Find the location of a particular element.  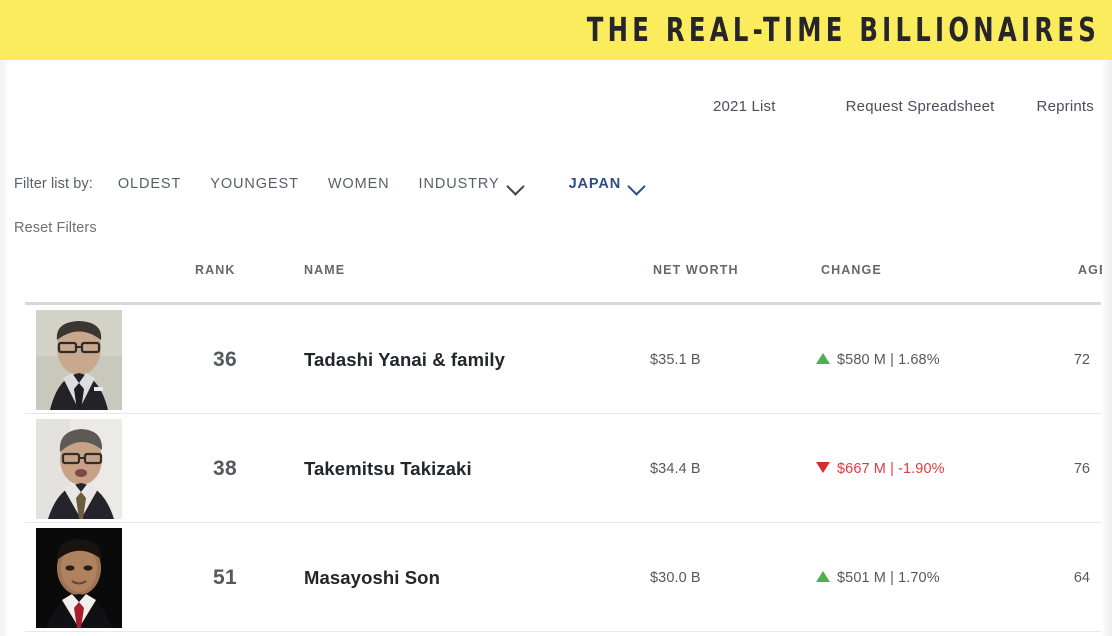

table-row-divider is located at coordinates (563, 631).